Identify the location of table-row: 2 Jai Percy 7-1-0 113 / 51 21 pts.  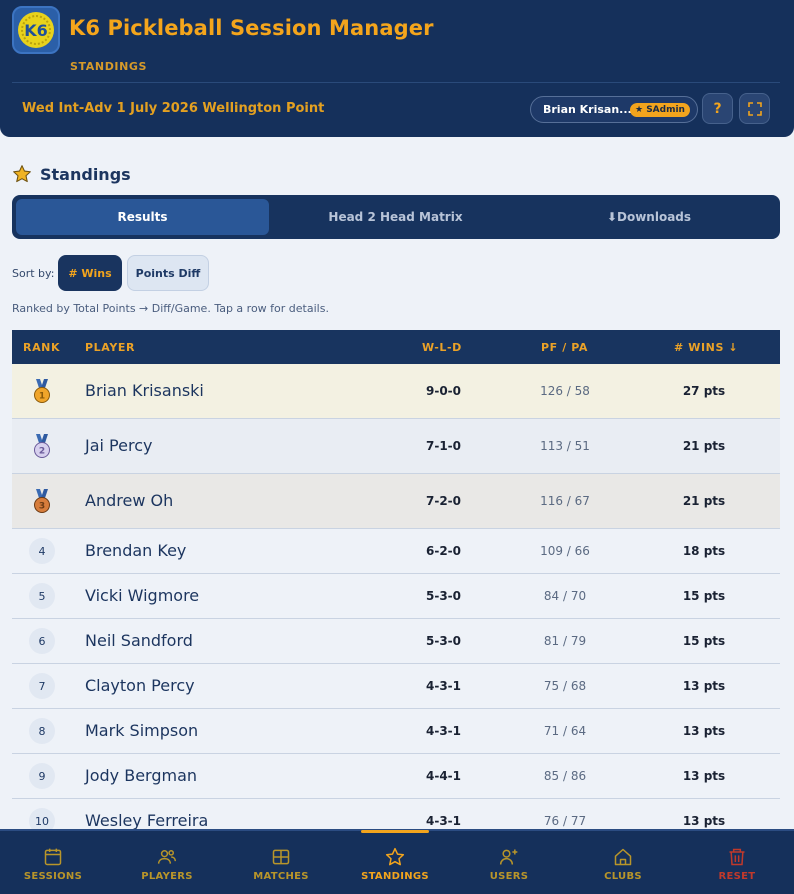
(396, 446).